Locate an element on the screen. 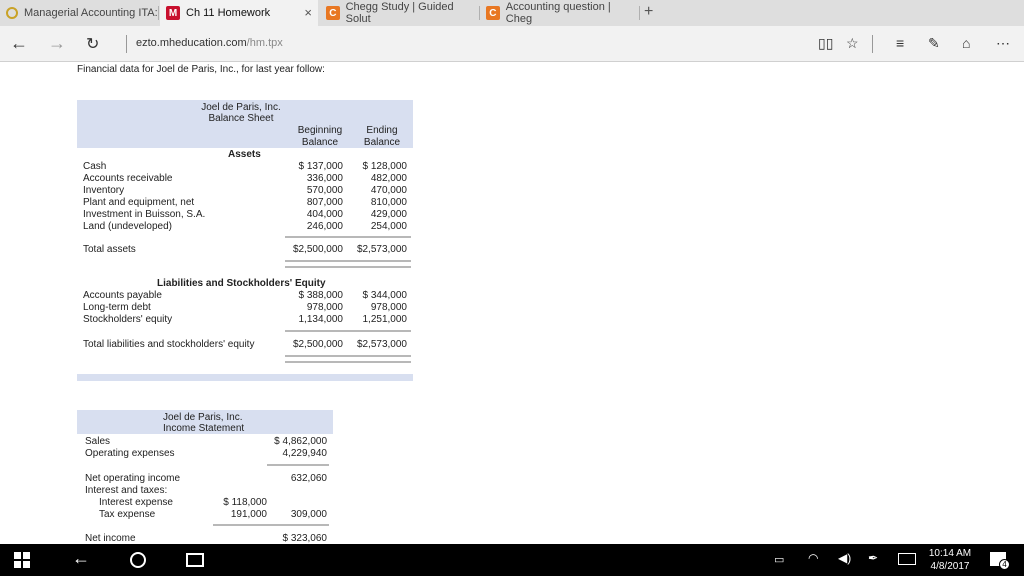 The image size is (1024, 576). asset-label: Inventory is located at coordinates (104, 190).